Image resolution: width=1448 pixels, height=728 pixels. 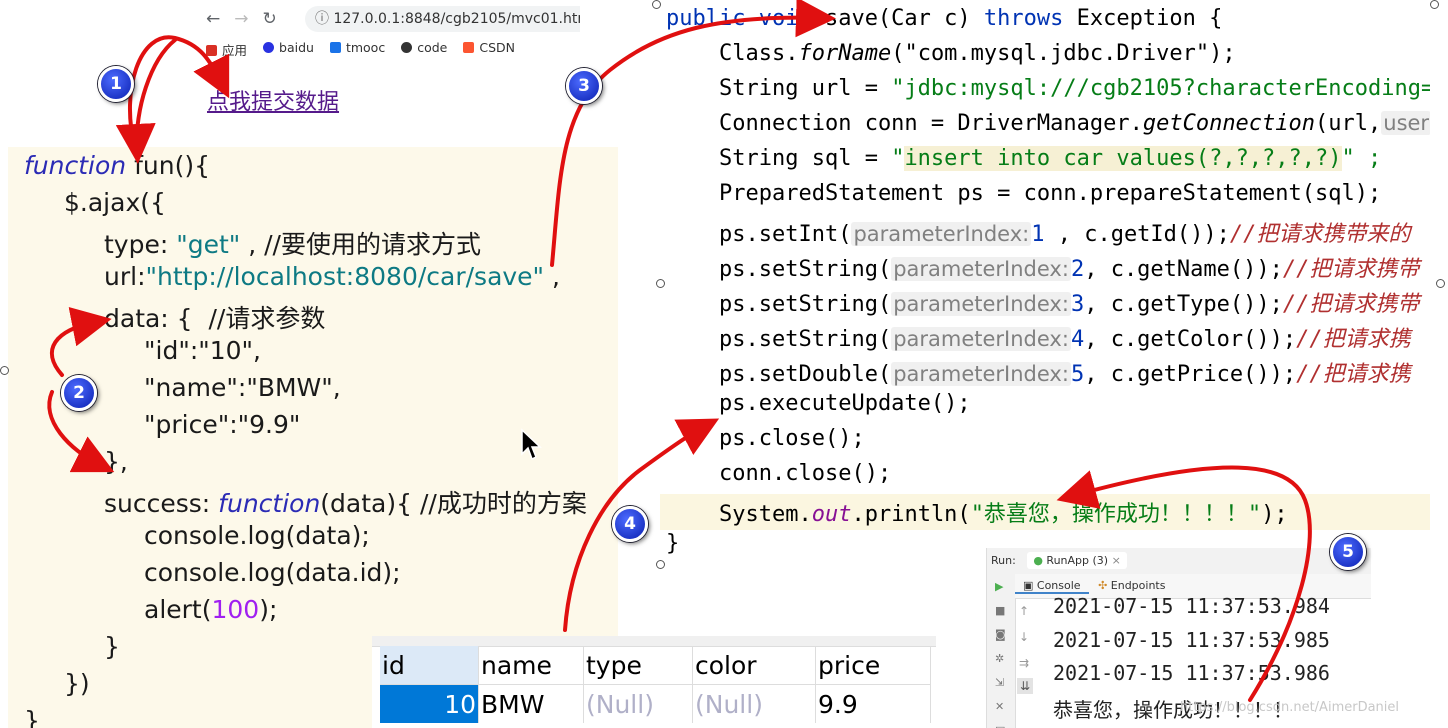 I want to click on table-header-row: id name type color price, so click(x=655, y=665).